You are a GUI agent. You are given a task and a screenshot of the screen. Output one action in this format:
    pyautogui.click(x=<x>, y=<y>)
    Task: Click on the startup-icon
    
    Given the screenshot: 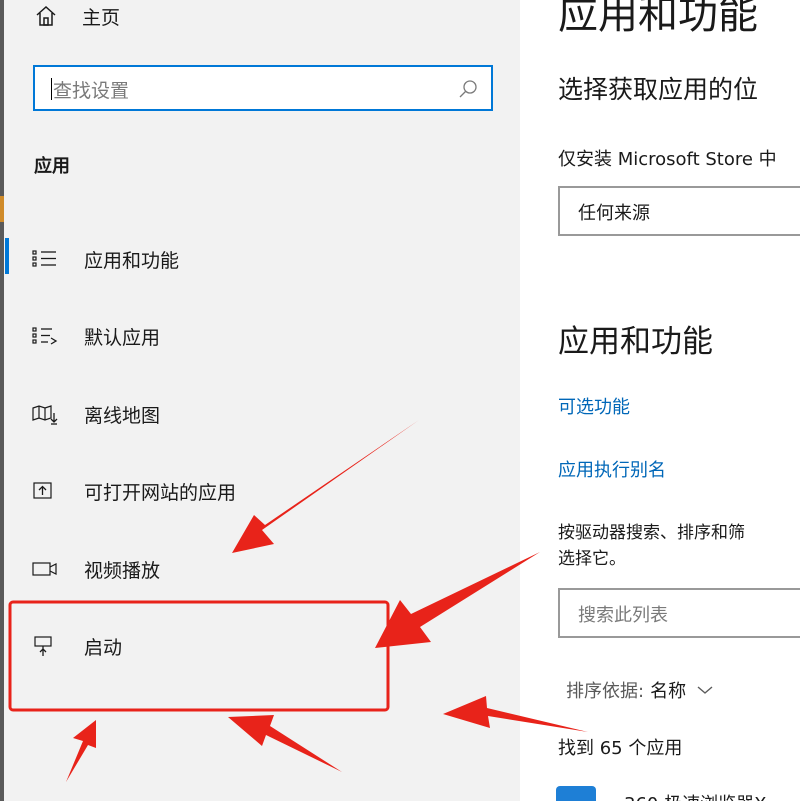 What is the action you would take?
    pyautogui.click(x=45, y=646)
    